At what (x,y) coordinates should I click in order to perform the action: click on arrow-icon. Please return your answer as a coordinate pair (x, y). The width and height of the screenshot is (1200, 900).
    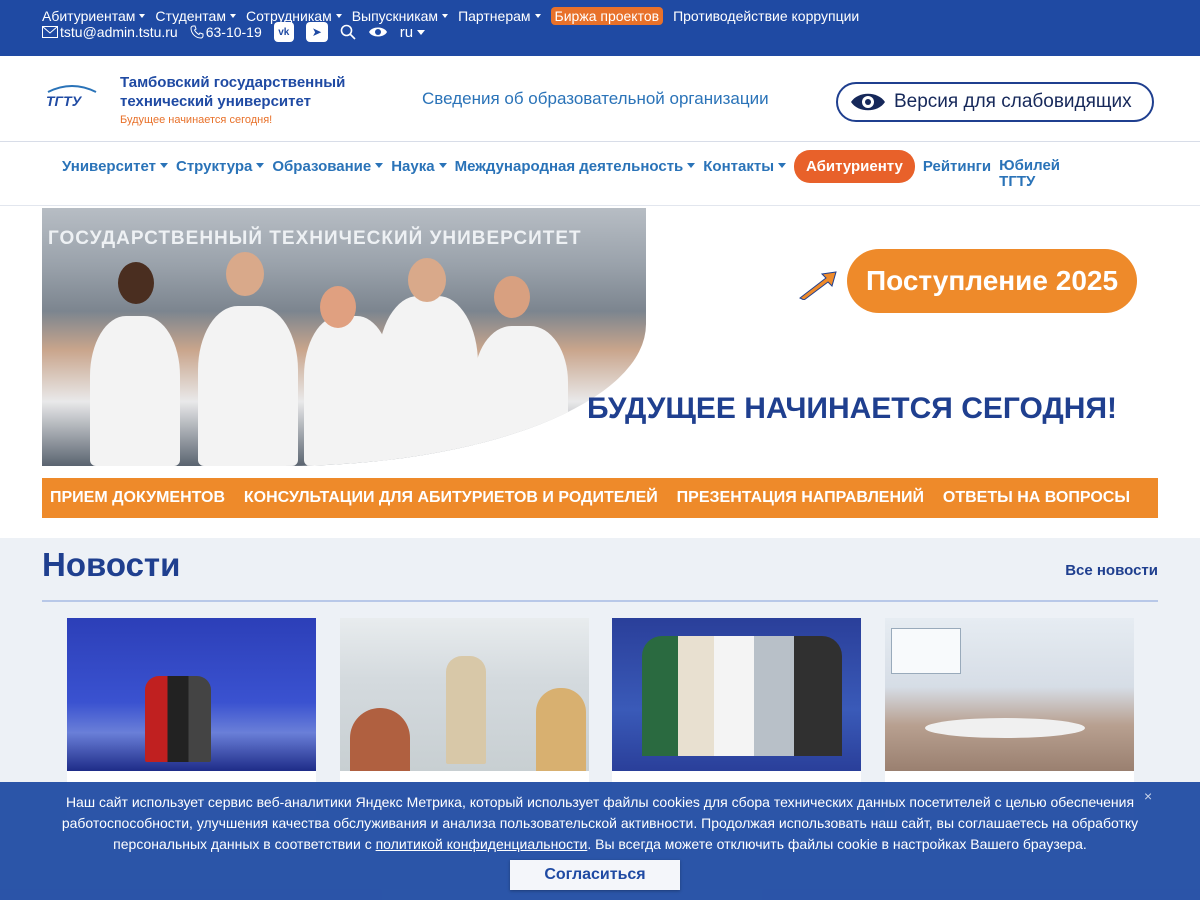
    Looking at the image, I should click on (818, 285).